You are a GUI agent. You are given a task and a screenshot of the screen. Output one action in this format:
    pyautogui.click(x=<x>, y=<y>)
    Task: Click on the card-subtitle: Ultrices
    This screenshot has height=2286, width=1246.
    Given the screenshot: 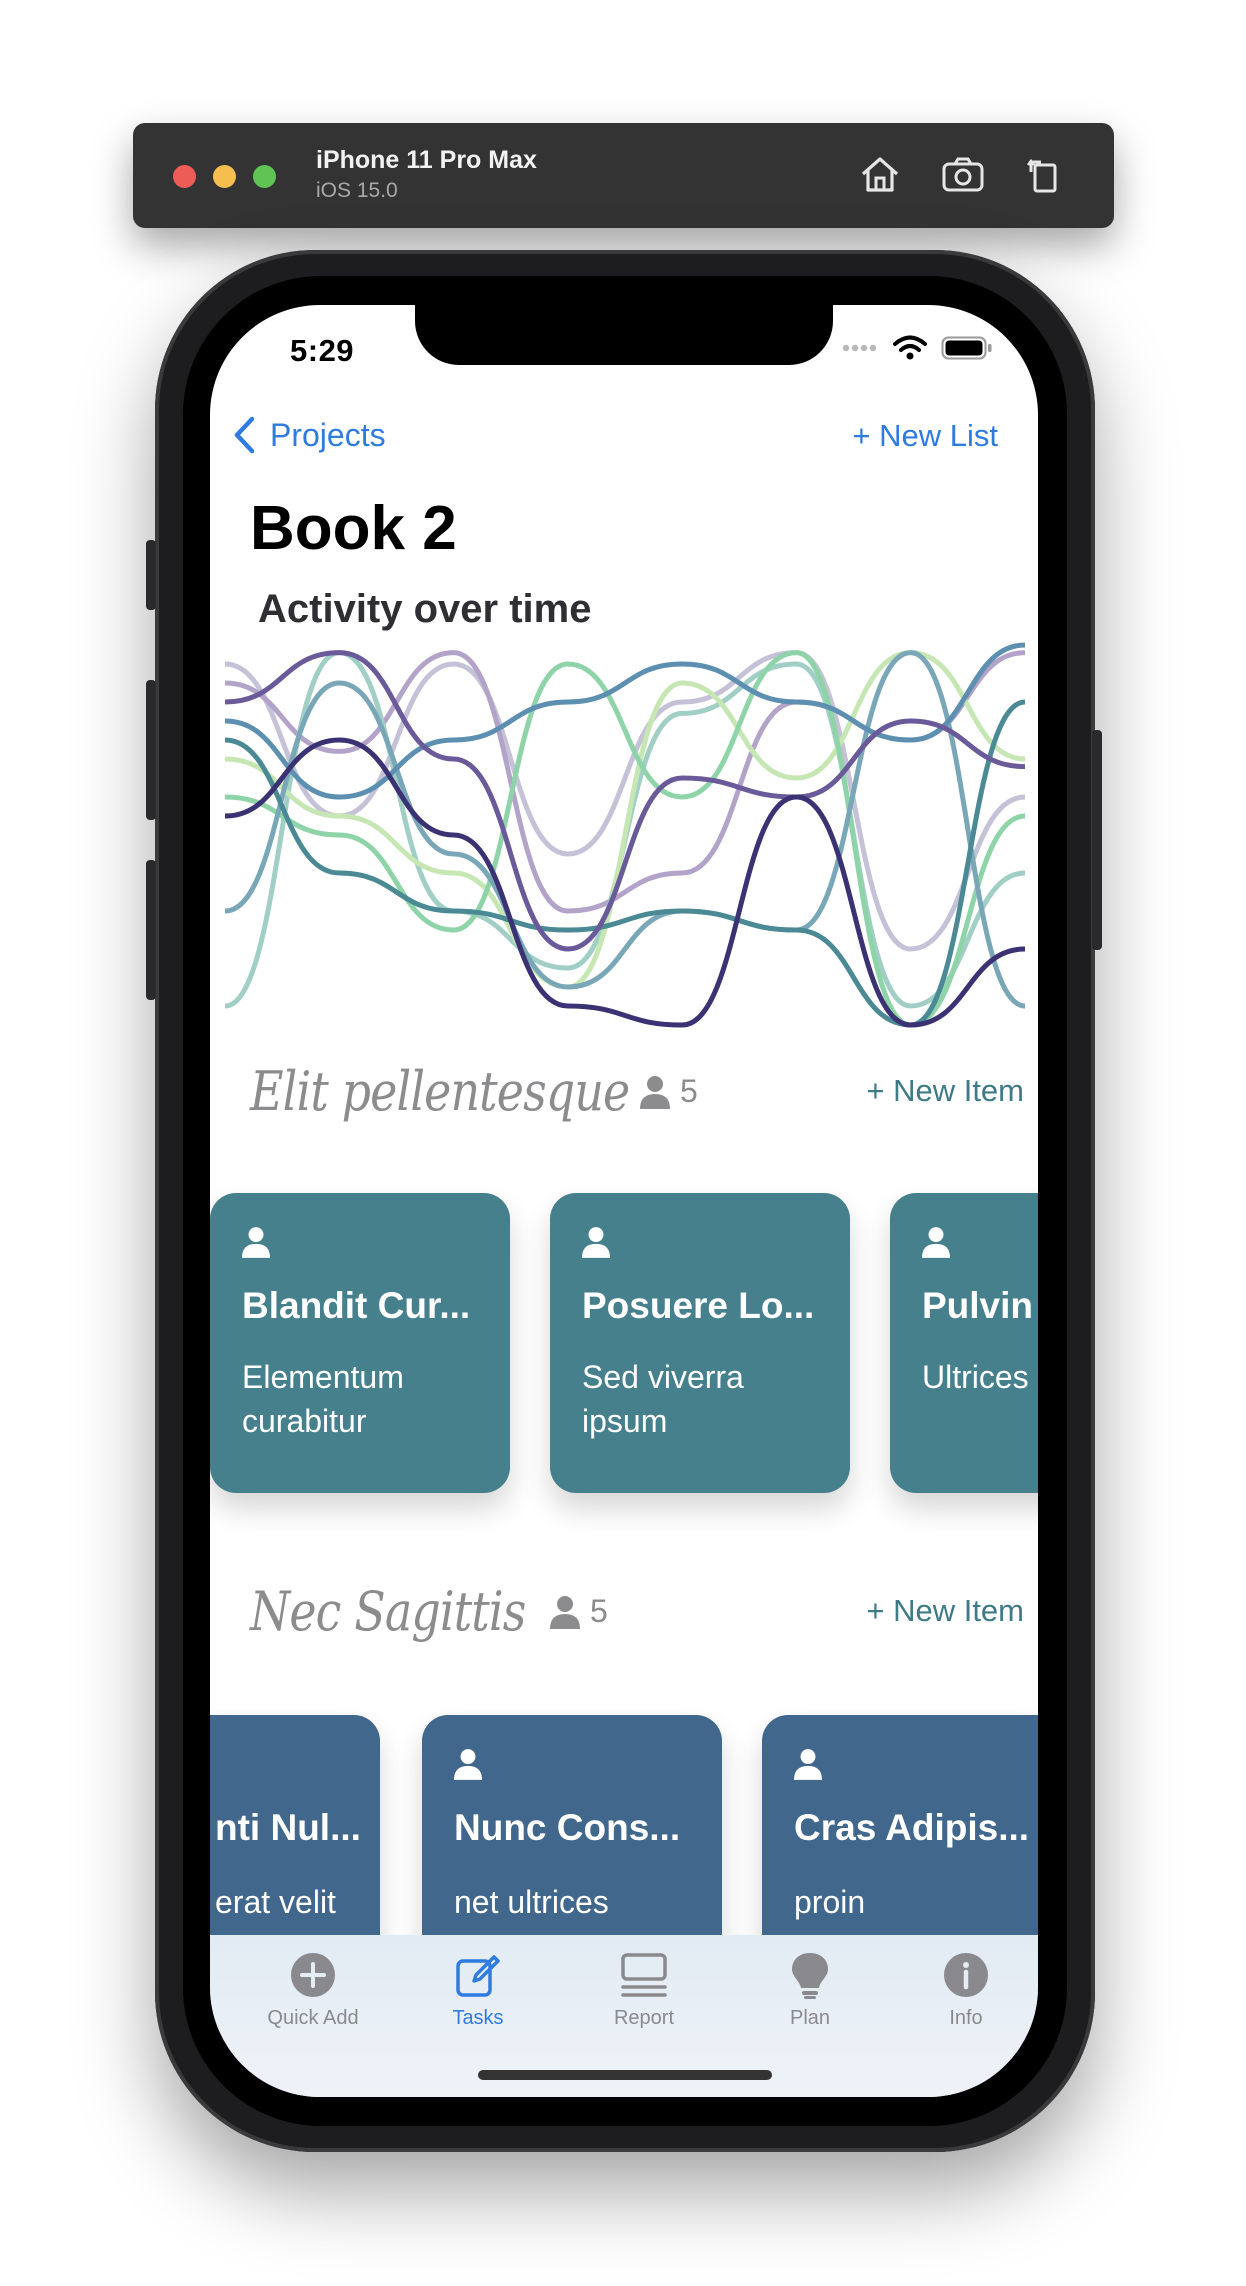 What is the action you would take?
    pyautogui.click(x=975, y=1377)
    